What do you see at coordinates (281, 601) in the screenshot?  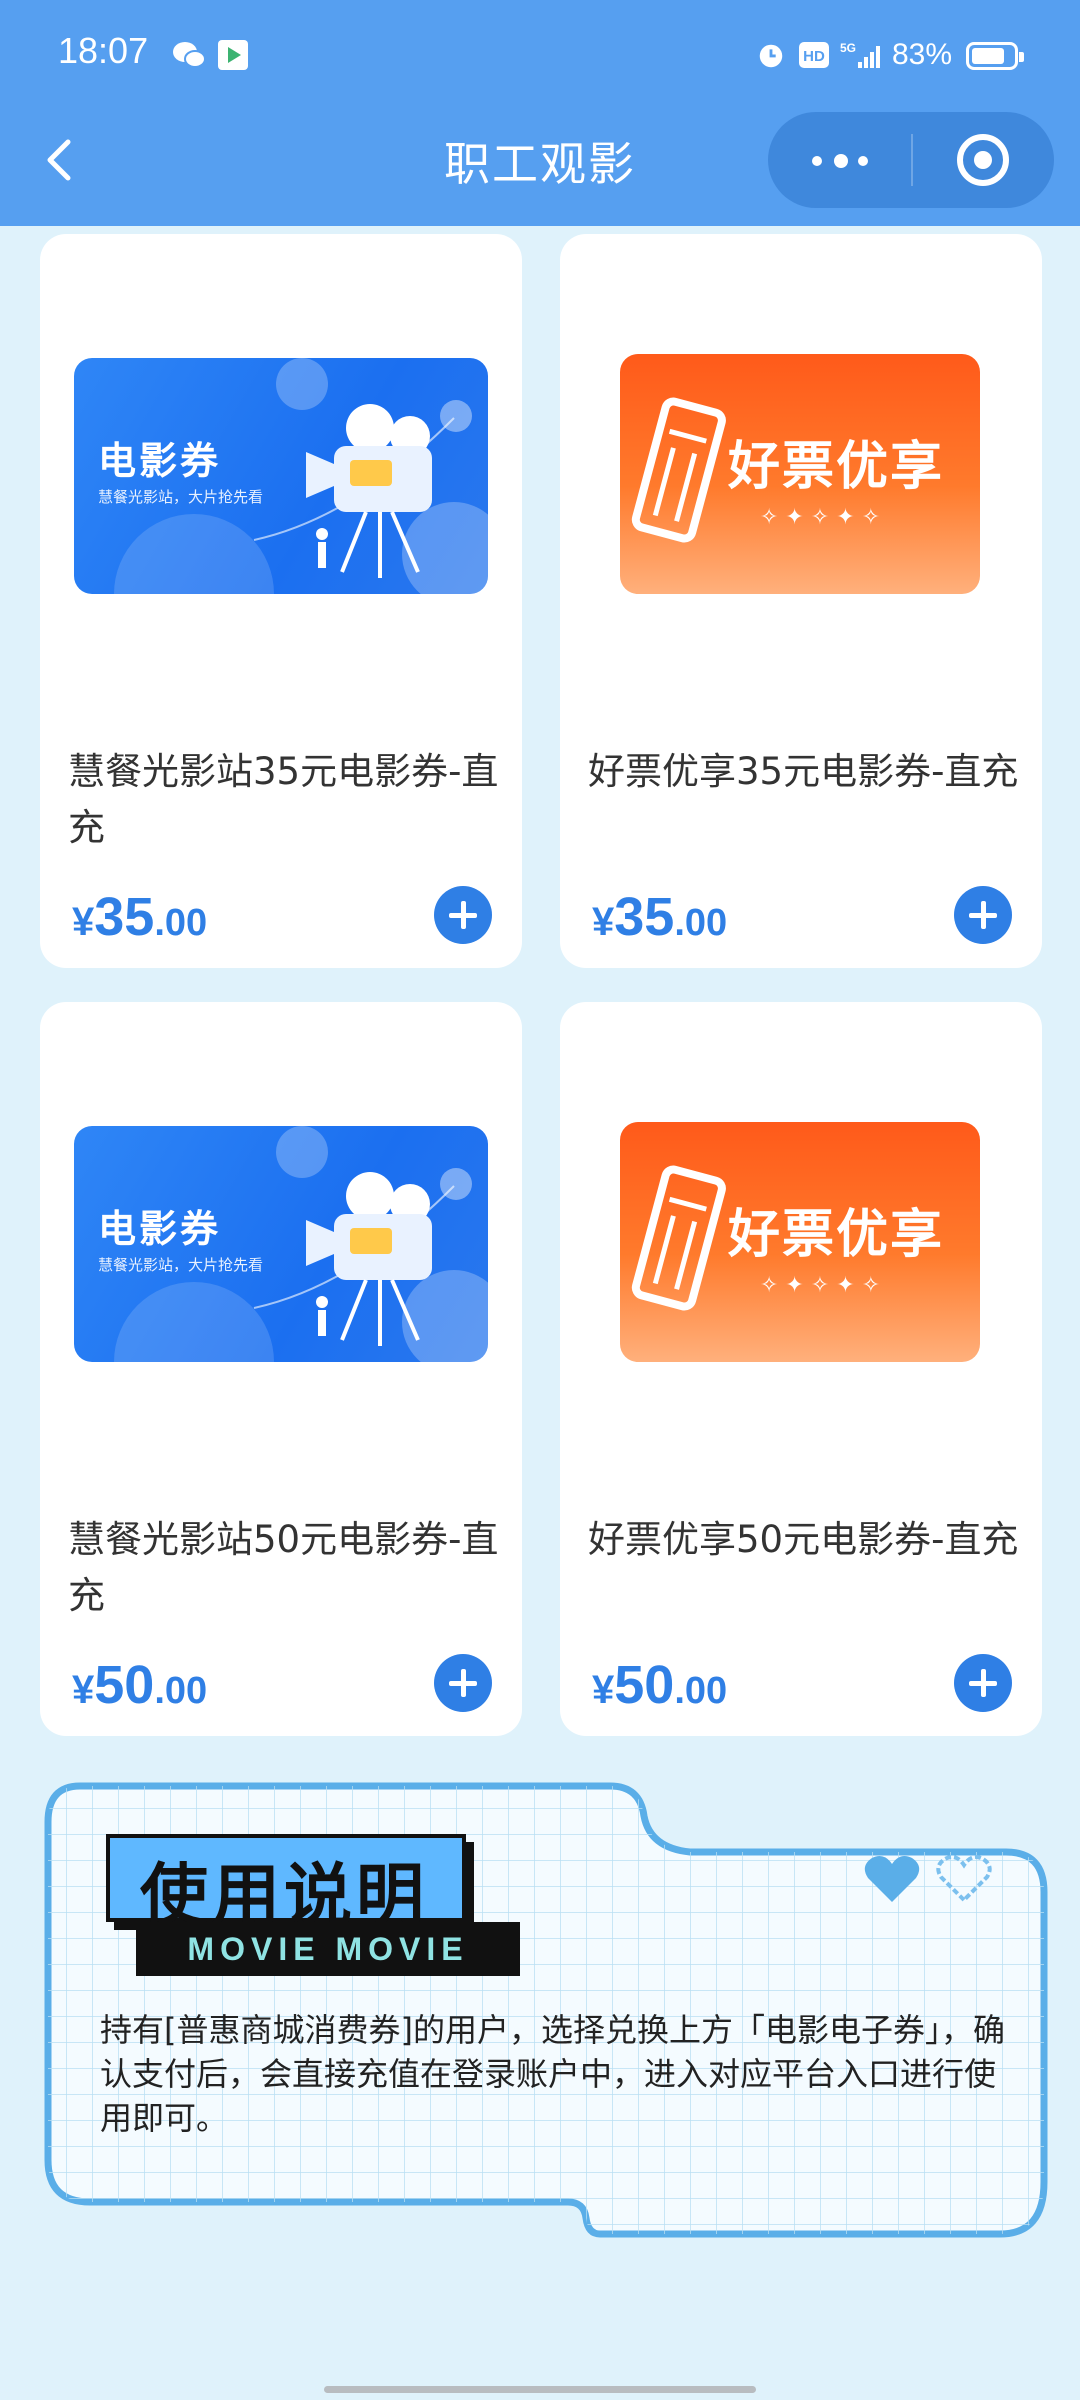 I see `product-card: 电影券 慧餐光影站，大片抢先看 慧餐光影站35元电影券-直充 ¥35.00` at bounding box center [281, 601].